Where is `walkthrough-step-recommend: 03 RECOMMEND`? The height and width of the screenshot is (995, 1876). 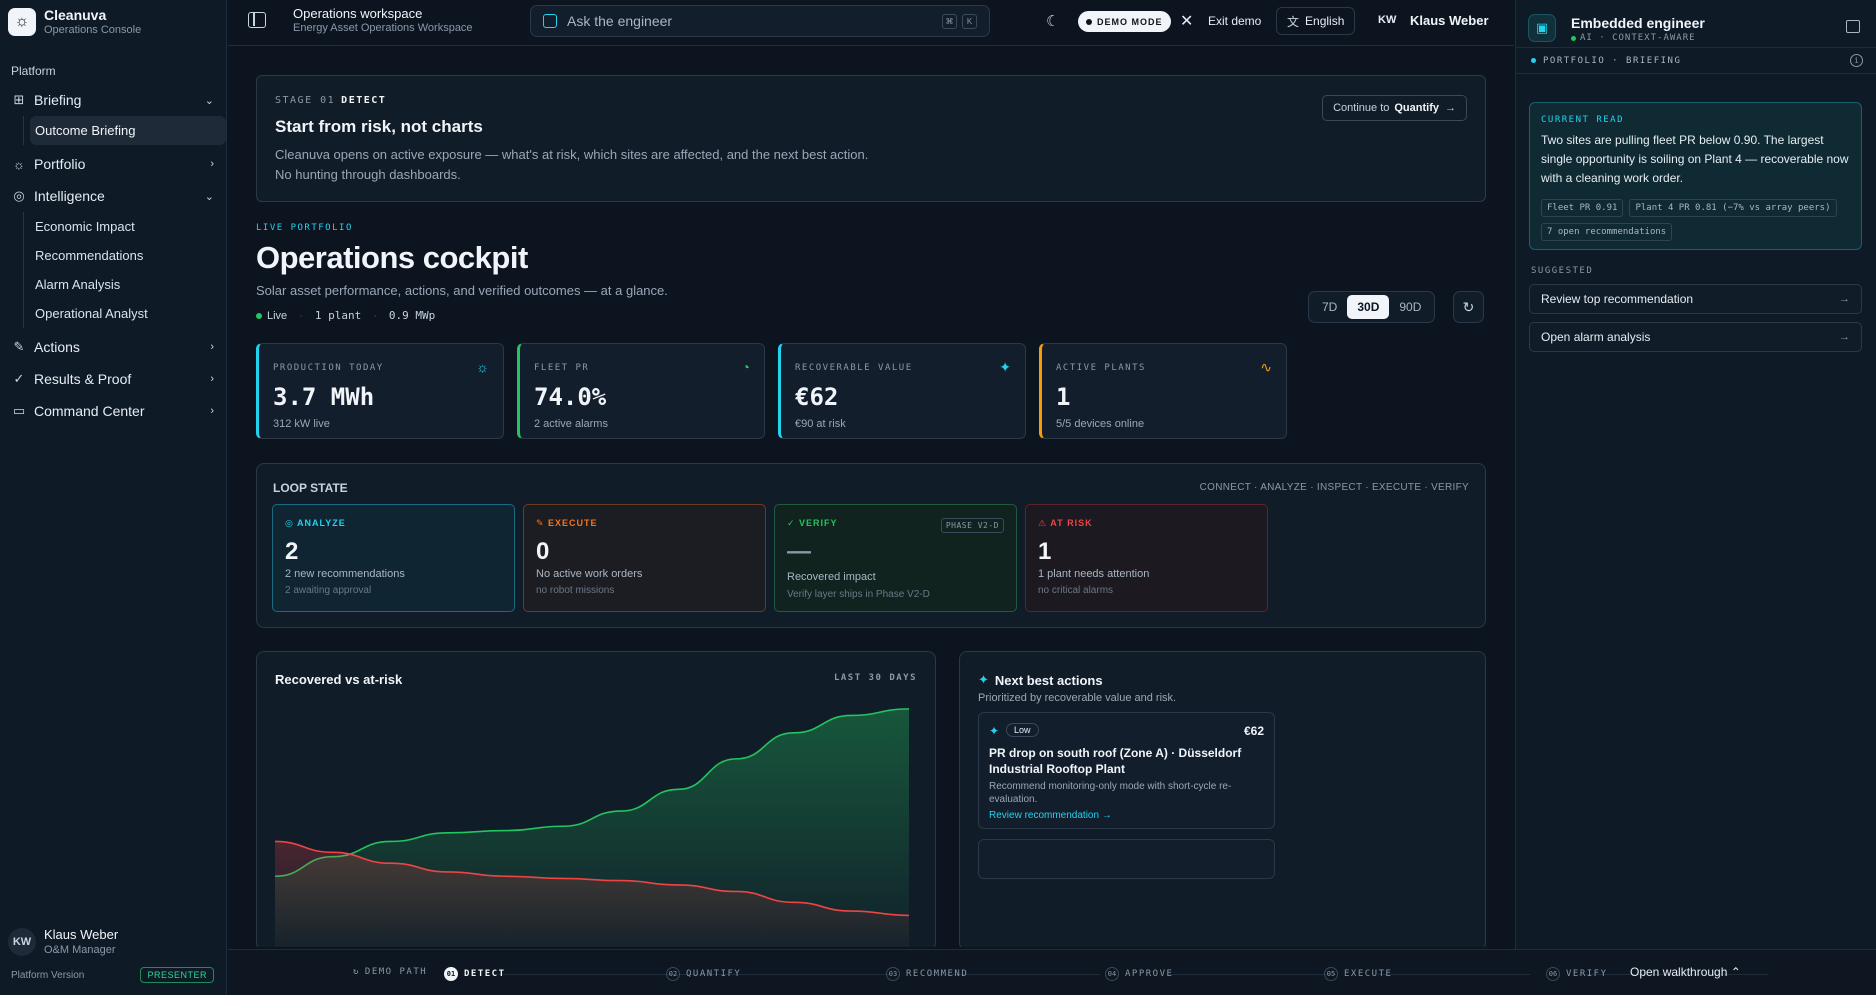 walkthrough-step-recommend: 03 RECOMMEND is located at coordinates (927, 974).